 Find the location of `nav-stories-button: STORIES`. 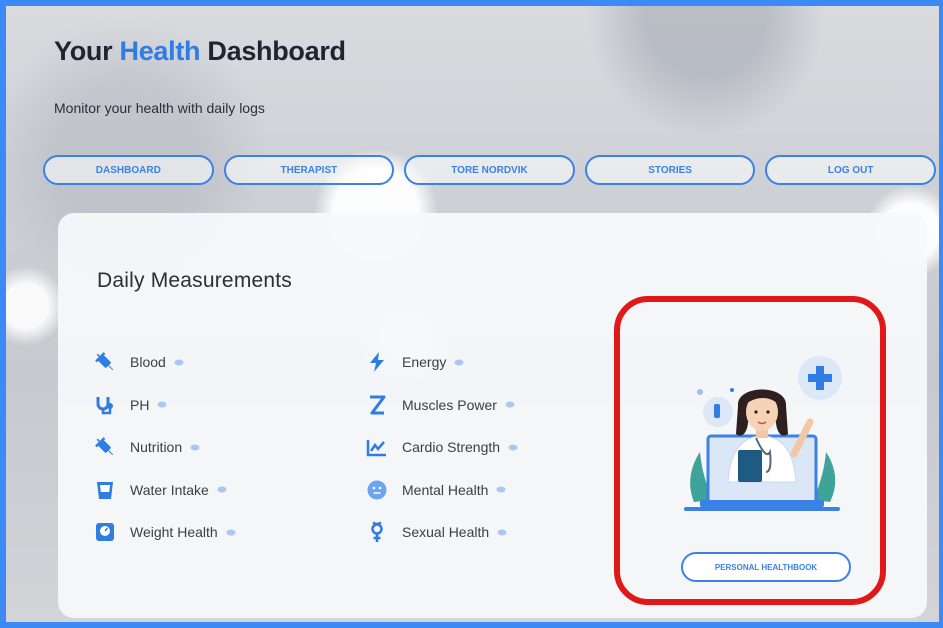

nav-stories-button: STORIES is located at coordinates (670, 170).